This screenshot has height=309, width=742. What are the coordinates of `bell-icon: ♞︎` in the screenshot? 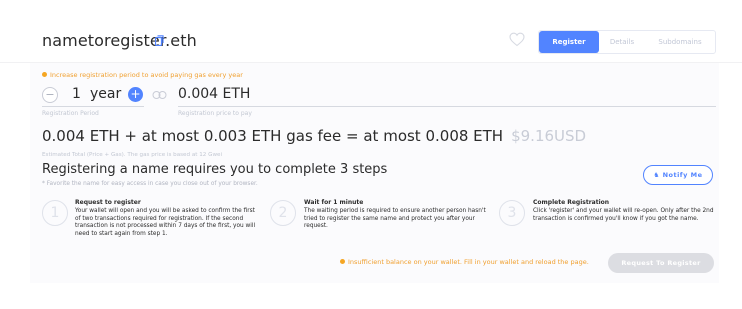 It's located at (656, 175).